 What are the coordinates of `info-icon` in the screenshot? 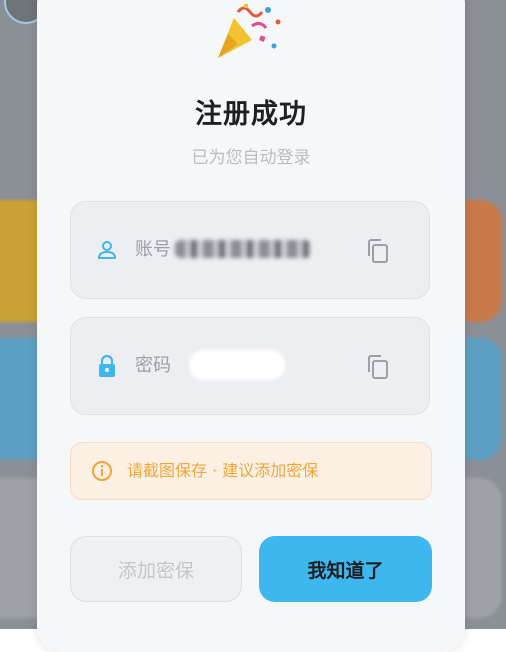 It's located at (102, 471).